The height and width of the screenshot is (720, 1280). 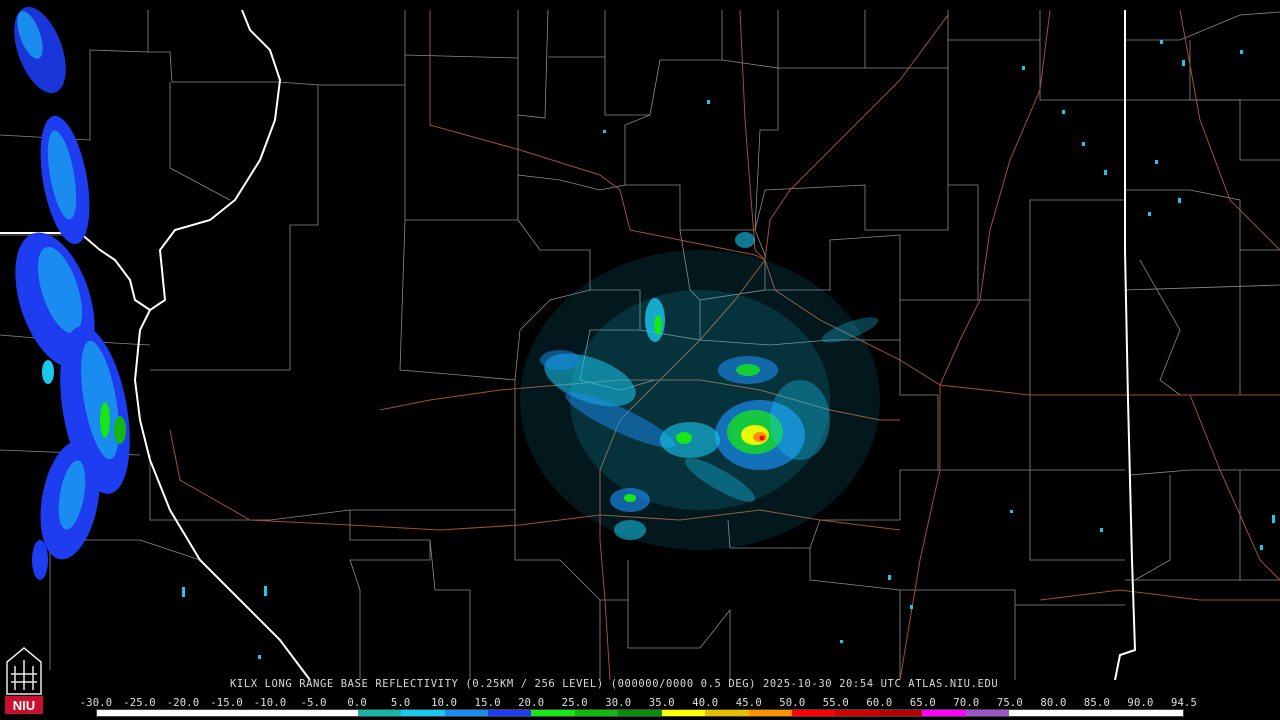 What do you see at coordinates (792, 703) in the screenshot?
I see `scale-label: 50.0` at bounding box center [792, 703].